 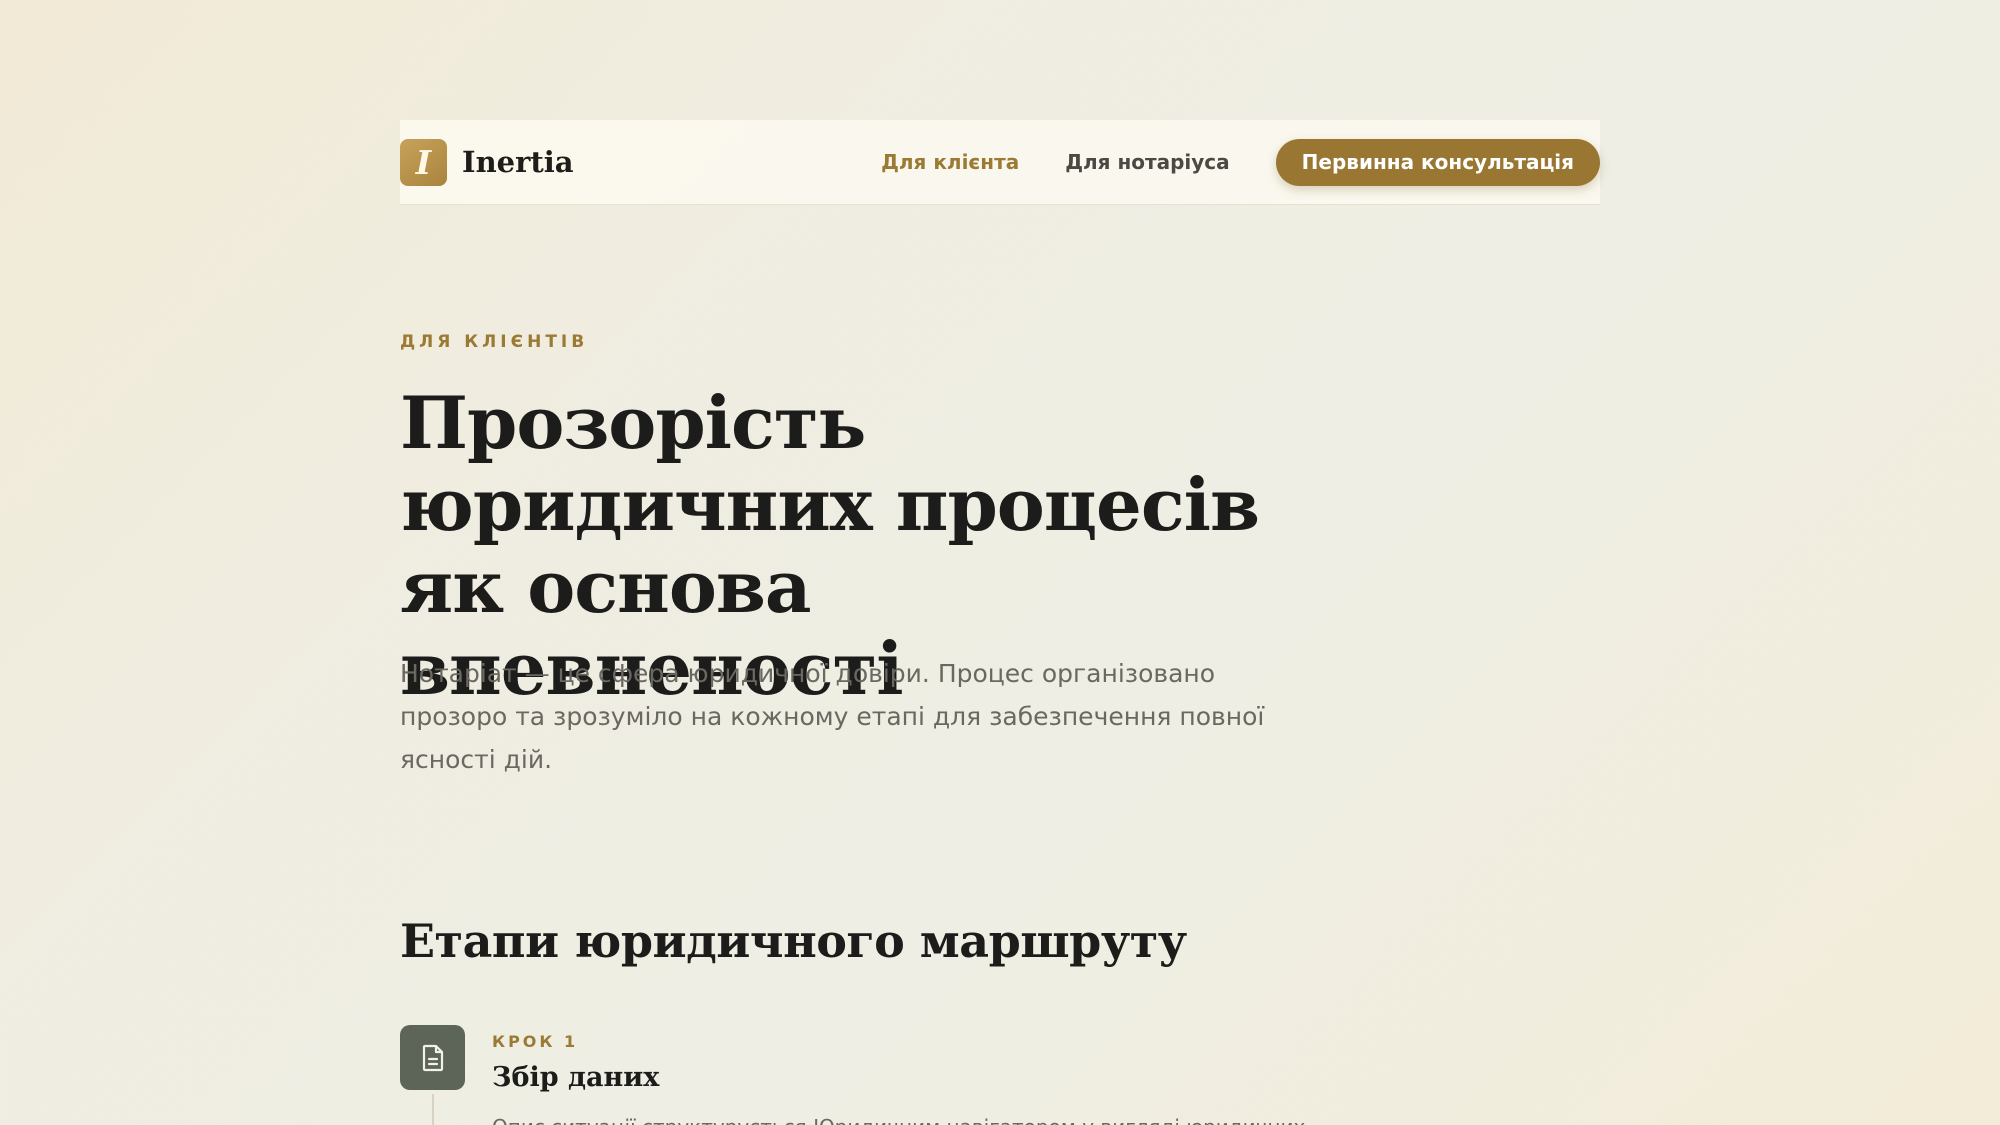 I want to click on document-icon, so click(x=432, y=1057).